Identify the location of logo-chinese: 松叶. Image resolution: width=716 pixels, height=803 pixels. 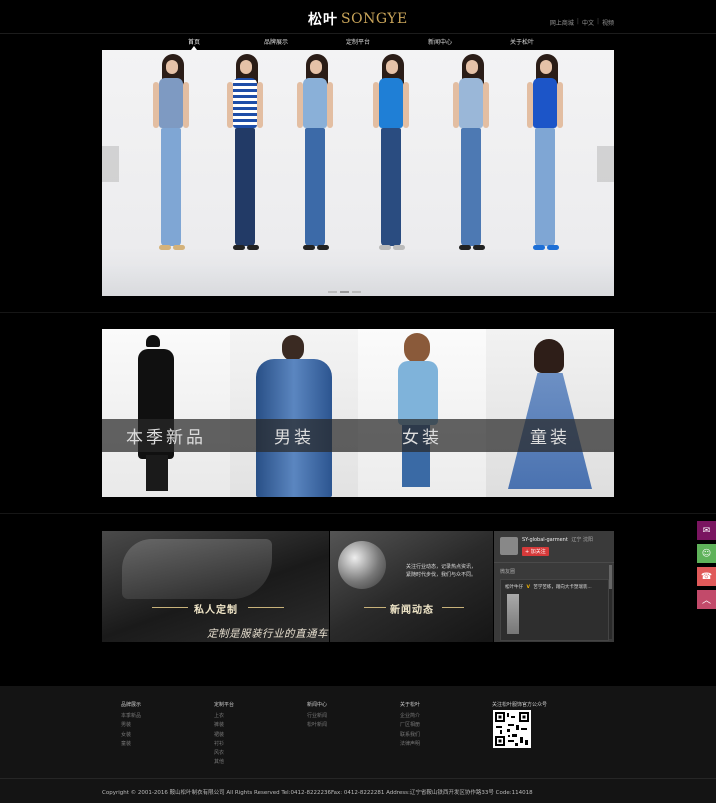
(323, 20).